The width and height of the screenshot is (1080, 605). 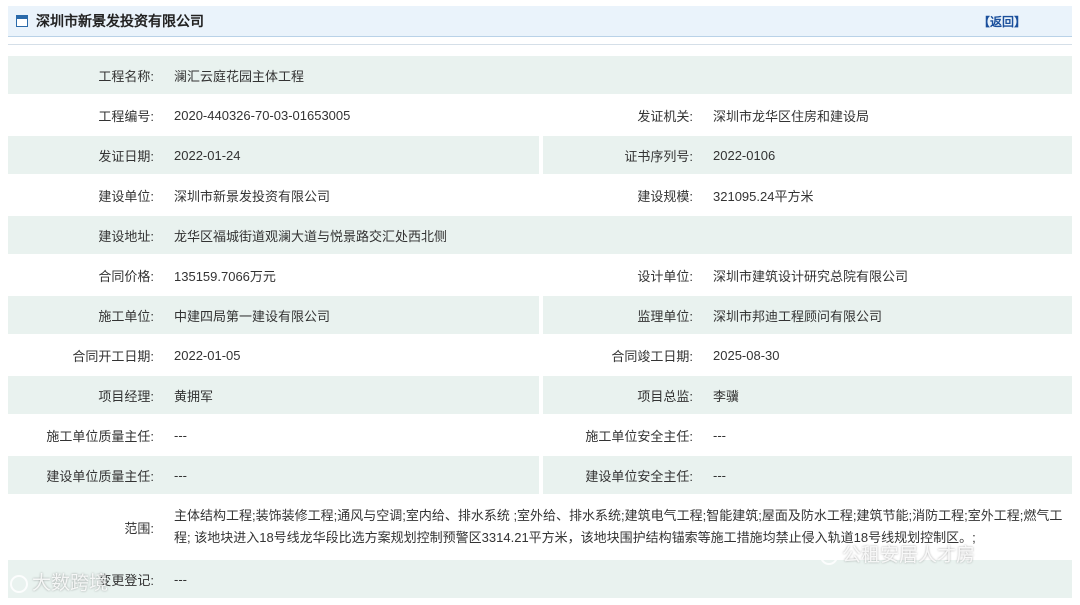 What do you see at coordinates (540, 21) in the screenshot?
I see `page-header: 深圳市新景发投资有限公司 【返回】` at bounding box center [540, 21].